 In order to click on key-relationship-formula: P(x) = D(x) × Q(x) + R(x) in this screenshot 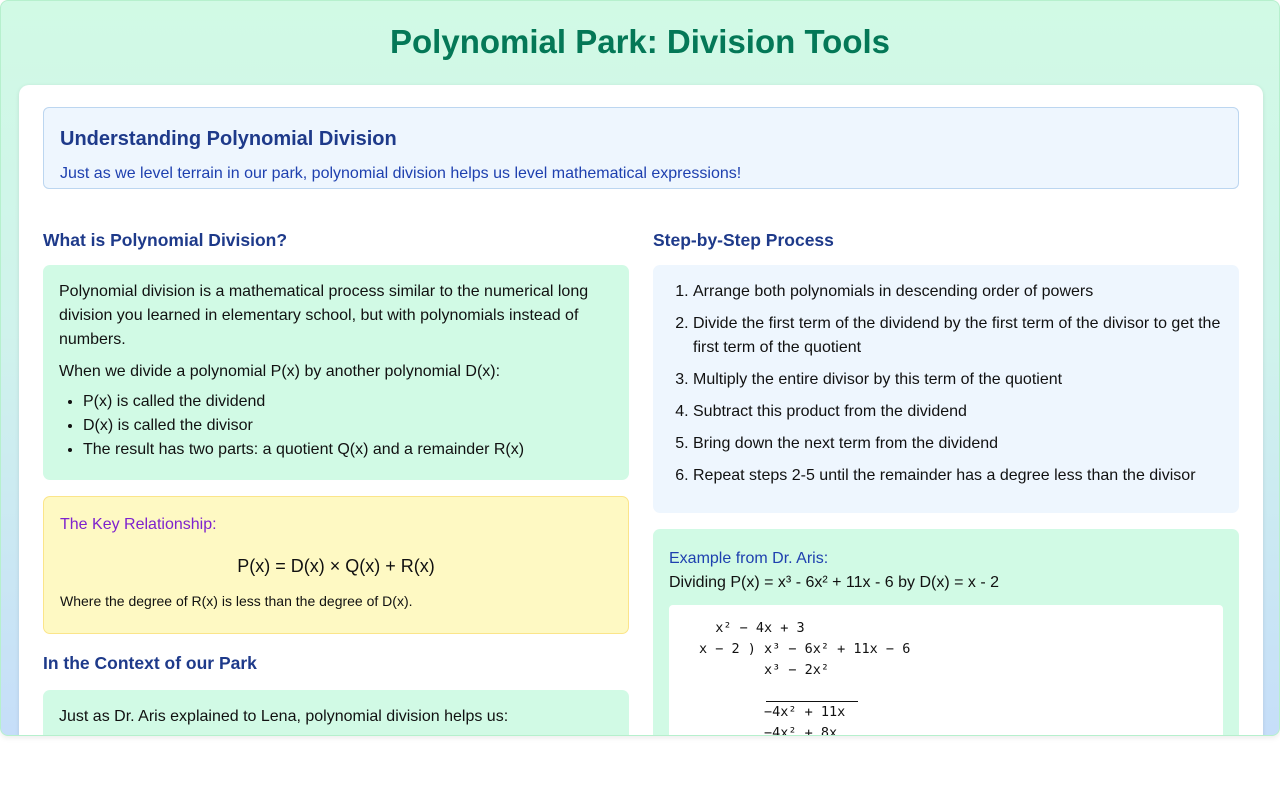, I will do `click(336, 566)`.